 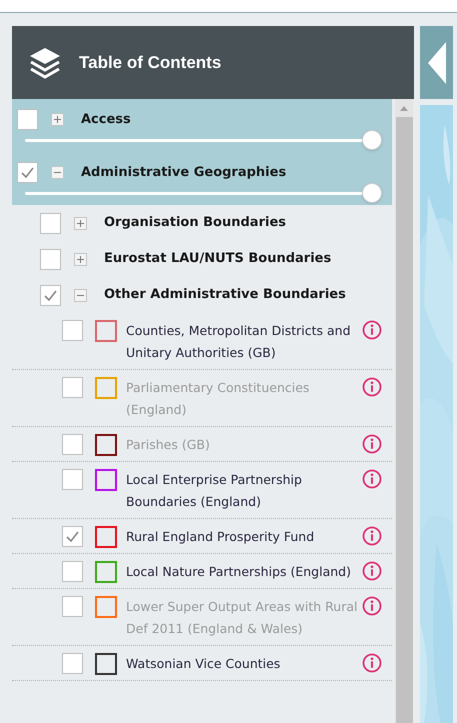 What do you see at coordinates (220, 537) in the screenshot?
I see `layer-label: Rural England Prosperity Fund` at bounding box center [220, 537].